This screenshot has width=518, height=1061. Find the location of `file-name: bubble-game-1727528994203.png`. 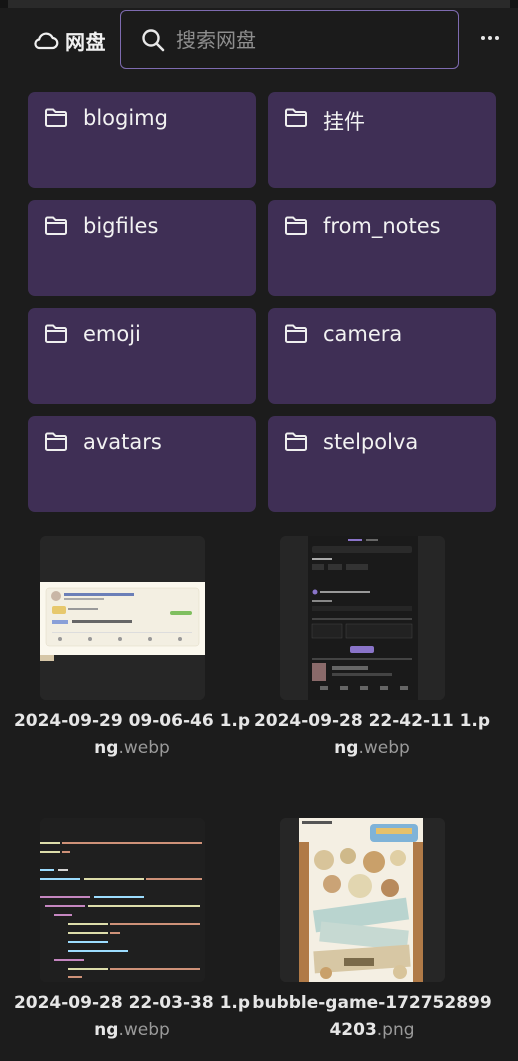

file-name: bubble-game-1727528994203.png is located at coordinates (372, 1017).